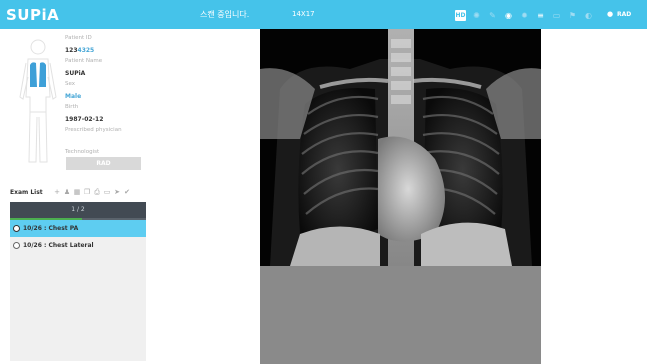  What do you see at coordinates (93, 130) in the screenshot?
I see `physician-label: Prescribed physician` at bounding box center [93, 130].